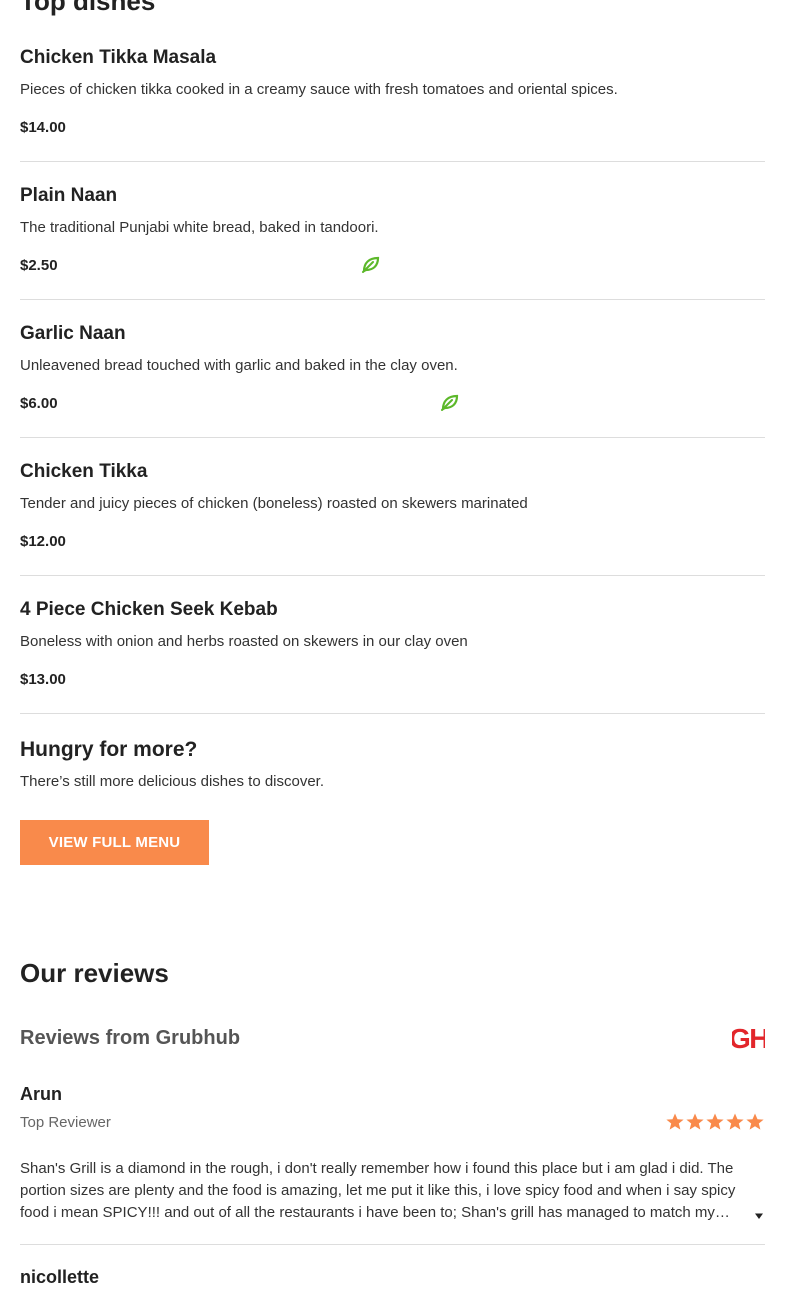 Image resolution: width=785 pixels, height=1289 pixels. I want to click on dish-name: Plain Naan, so click(69, 195).